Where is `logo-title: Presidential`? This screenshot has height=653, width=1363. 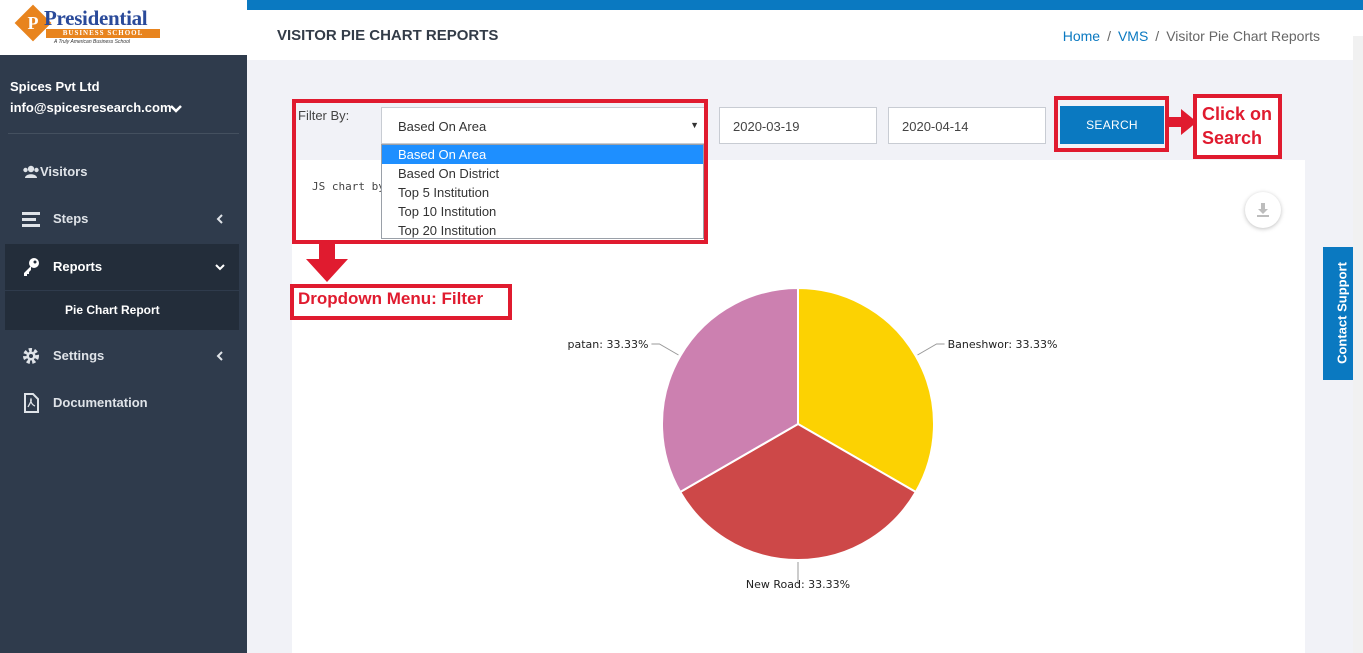
logo-title: Presidential is located at coordinates (96, 18).